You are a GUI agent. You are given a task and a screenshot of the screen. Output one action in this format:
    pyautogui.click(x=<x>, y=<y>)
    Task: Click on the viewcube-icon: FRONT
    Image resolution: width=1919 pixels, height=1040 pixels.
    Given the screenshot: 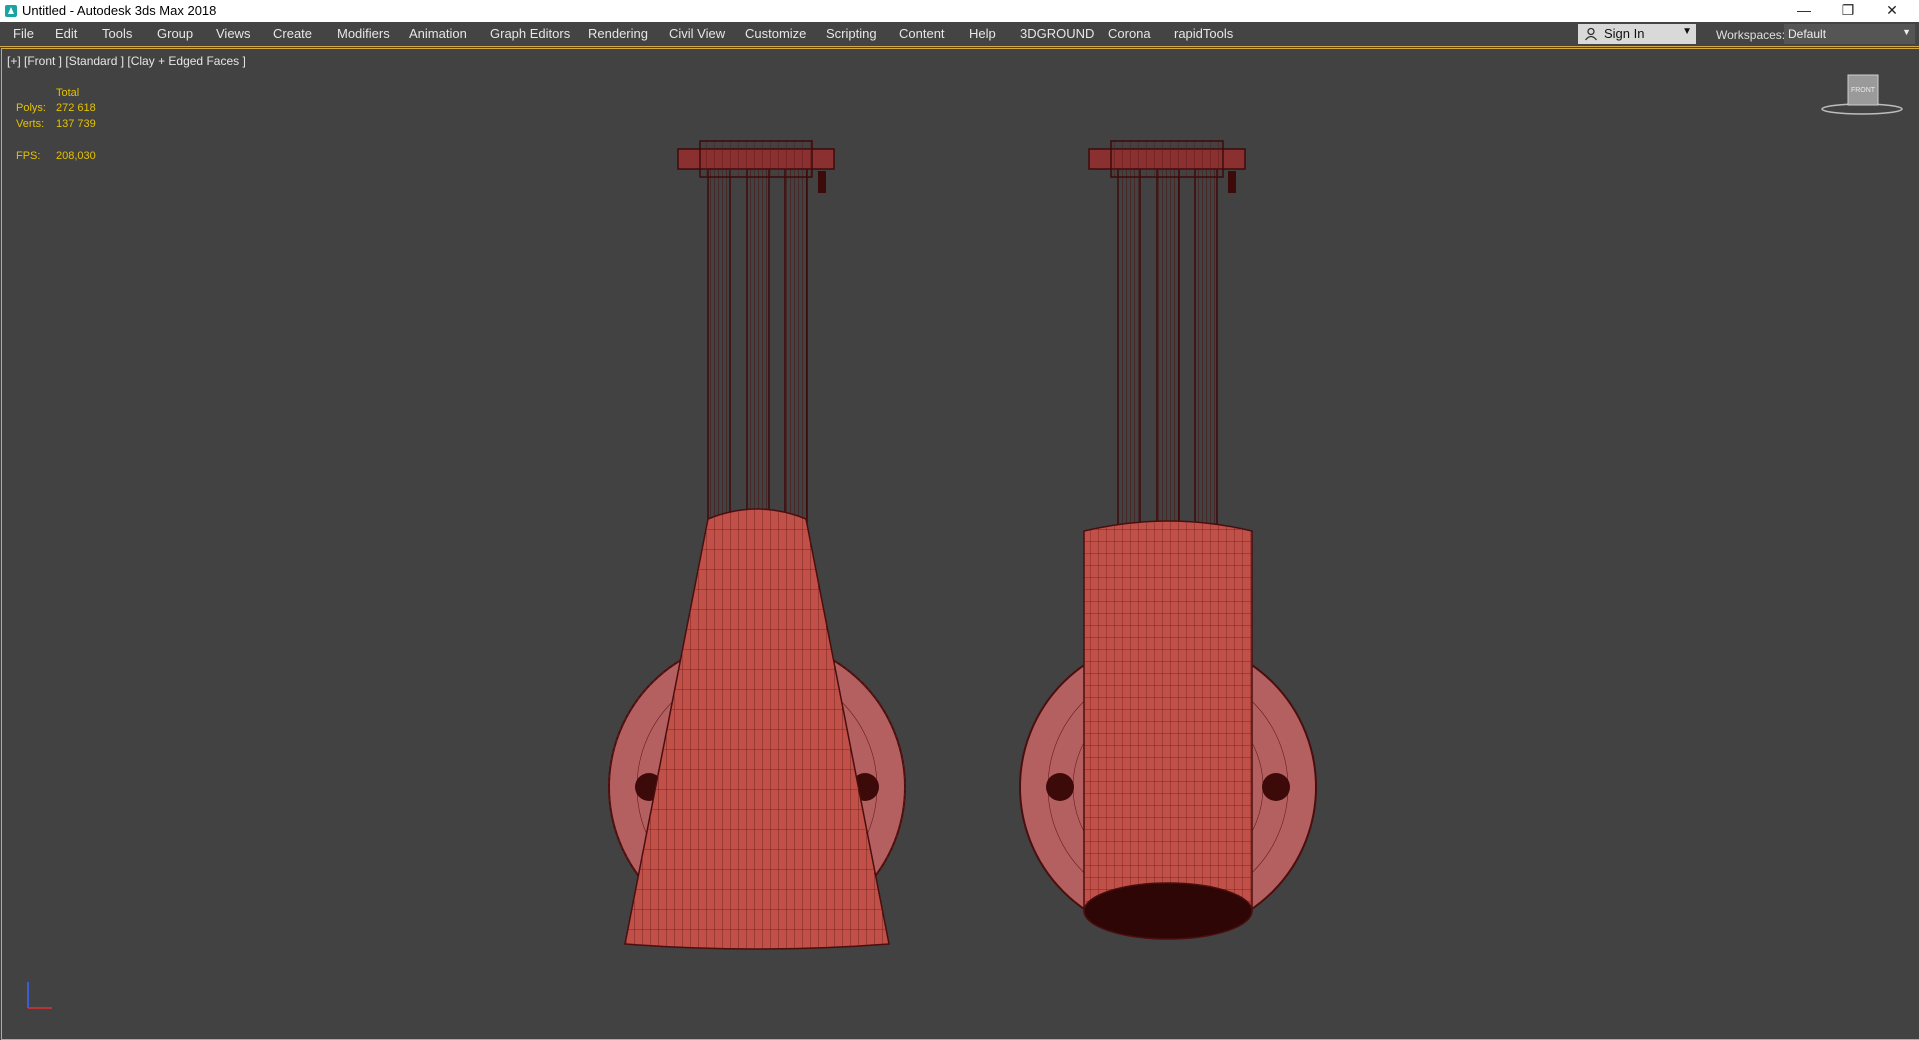 What is the action you would take?
    pyautogui.click(x=1862, y=95)
    